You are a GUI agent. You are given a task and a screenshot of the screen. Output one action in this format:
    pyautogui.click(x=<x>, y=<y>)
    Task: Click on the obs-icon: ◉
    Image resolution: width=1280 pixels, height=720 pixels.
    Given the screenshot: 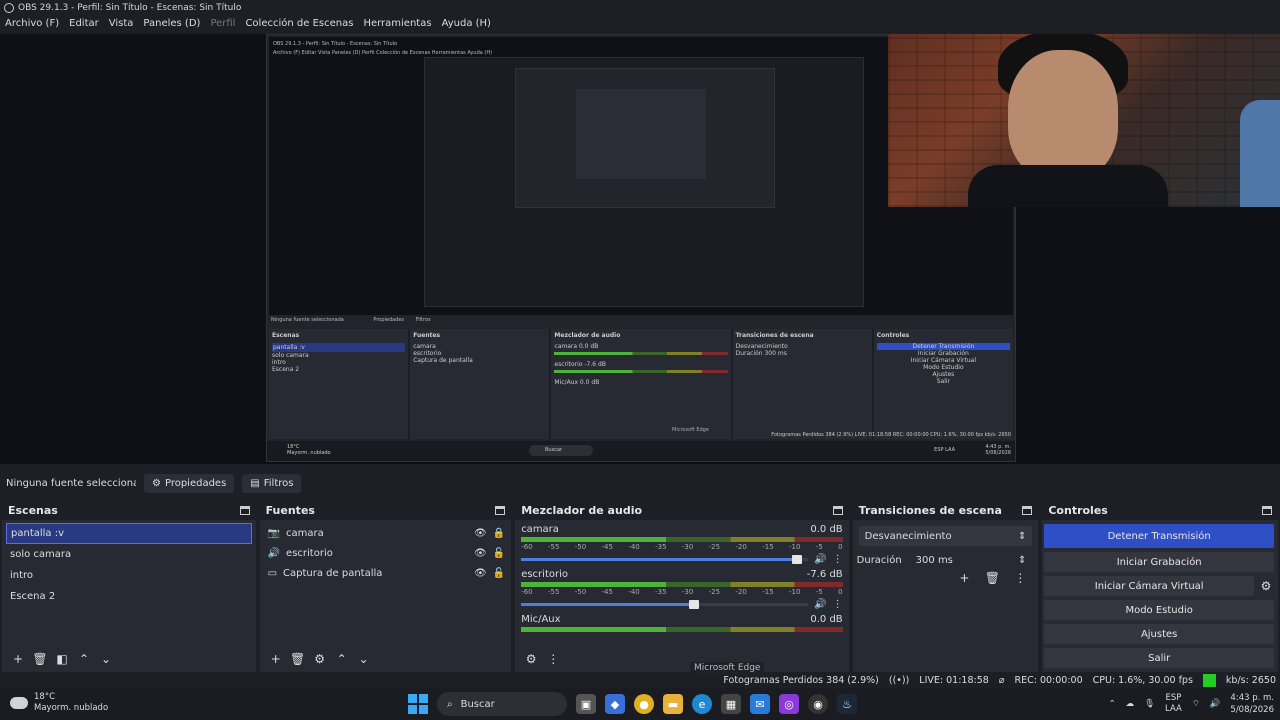 What is the action you would take?
    pyautogui.click(x=818, y=704)
    